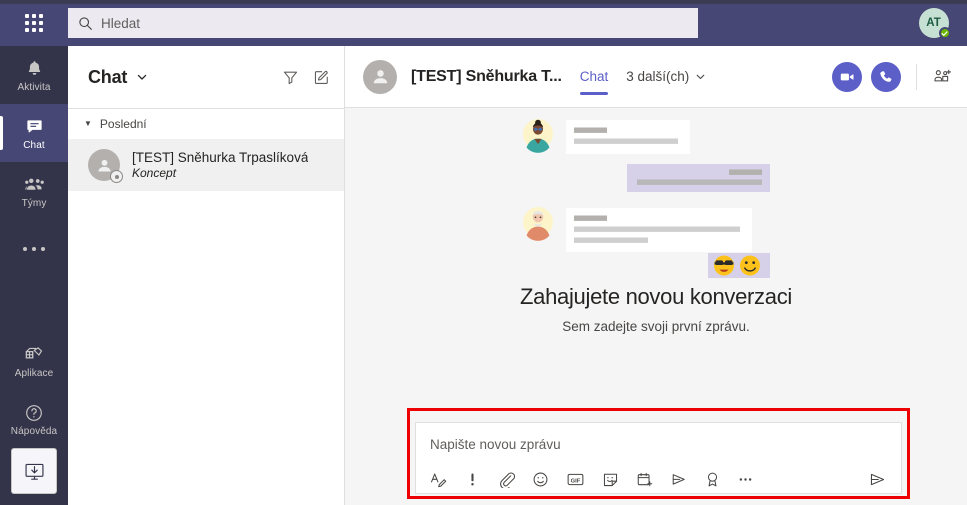 The height and width of the screenshot is (505, 967). Describe the element at coordinates (483, 2) in the screenshot. I see `title-bar-strip` at that location.